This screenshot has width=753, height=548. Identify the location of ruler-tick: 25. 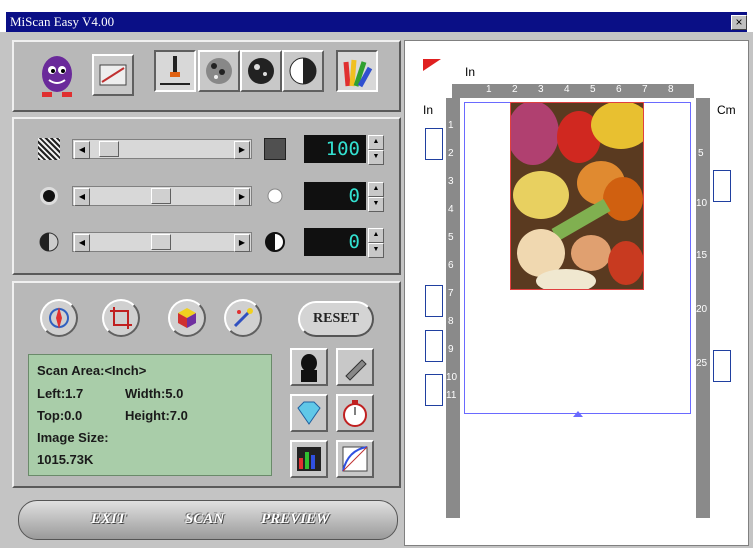
(702, 363).